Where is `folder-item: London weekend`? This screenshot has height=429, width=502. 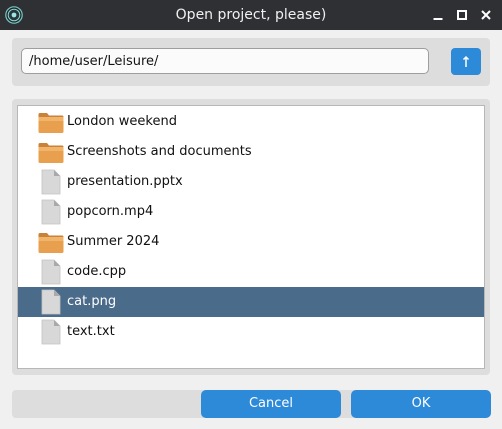
folder-item: London weekend is located at coordinates (251, 122).